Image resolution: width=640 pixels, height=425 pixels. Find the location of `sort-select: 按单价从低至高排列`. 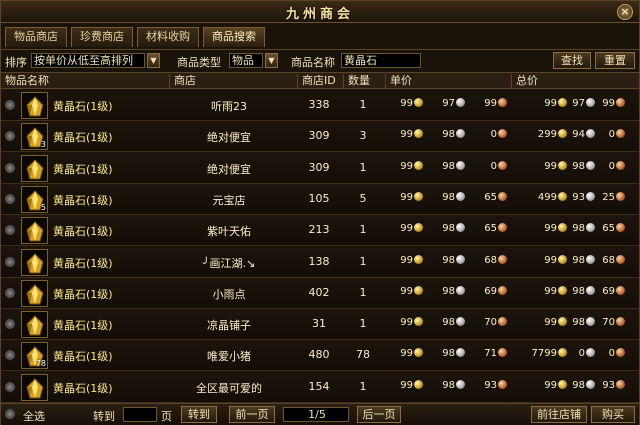

sort-select: 按单价从低至高排列 is located at coordinates (88, 60).